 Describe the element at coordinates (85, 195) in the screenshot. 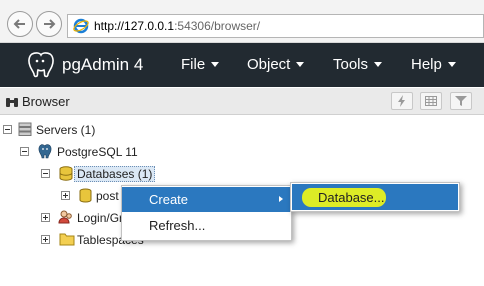

I see `database-icon` at that location.